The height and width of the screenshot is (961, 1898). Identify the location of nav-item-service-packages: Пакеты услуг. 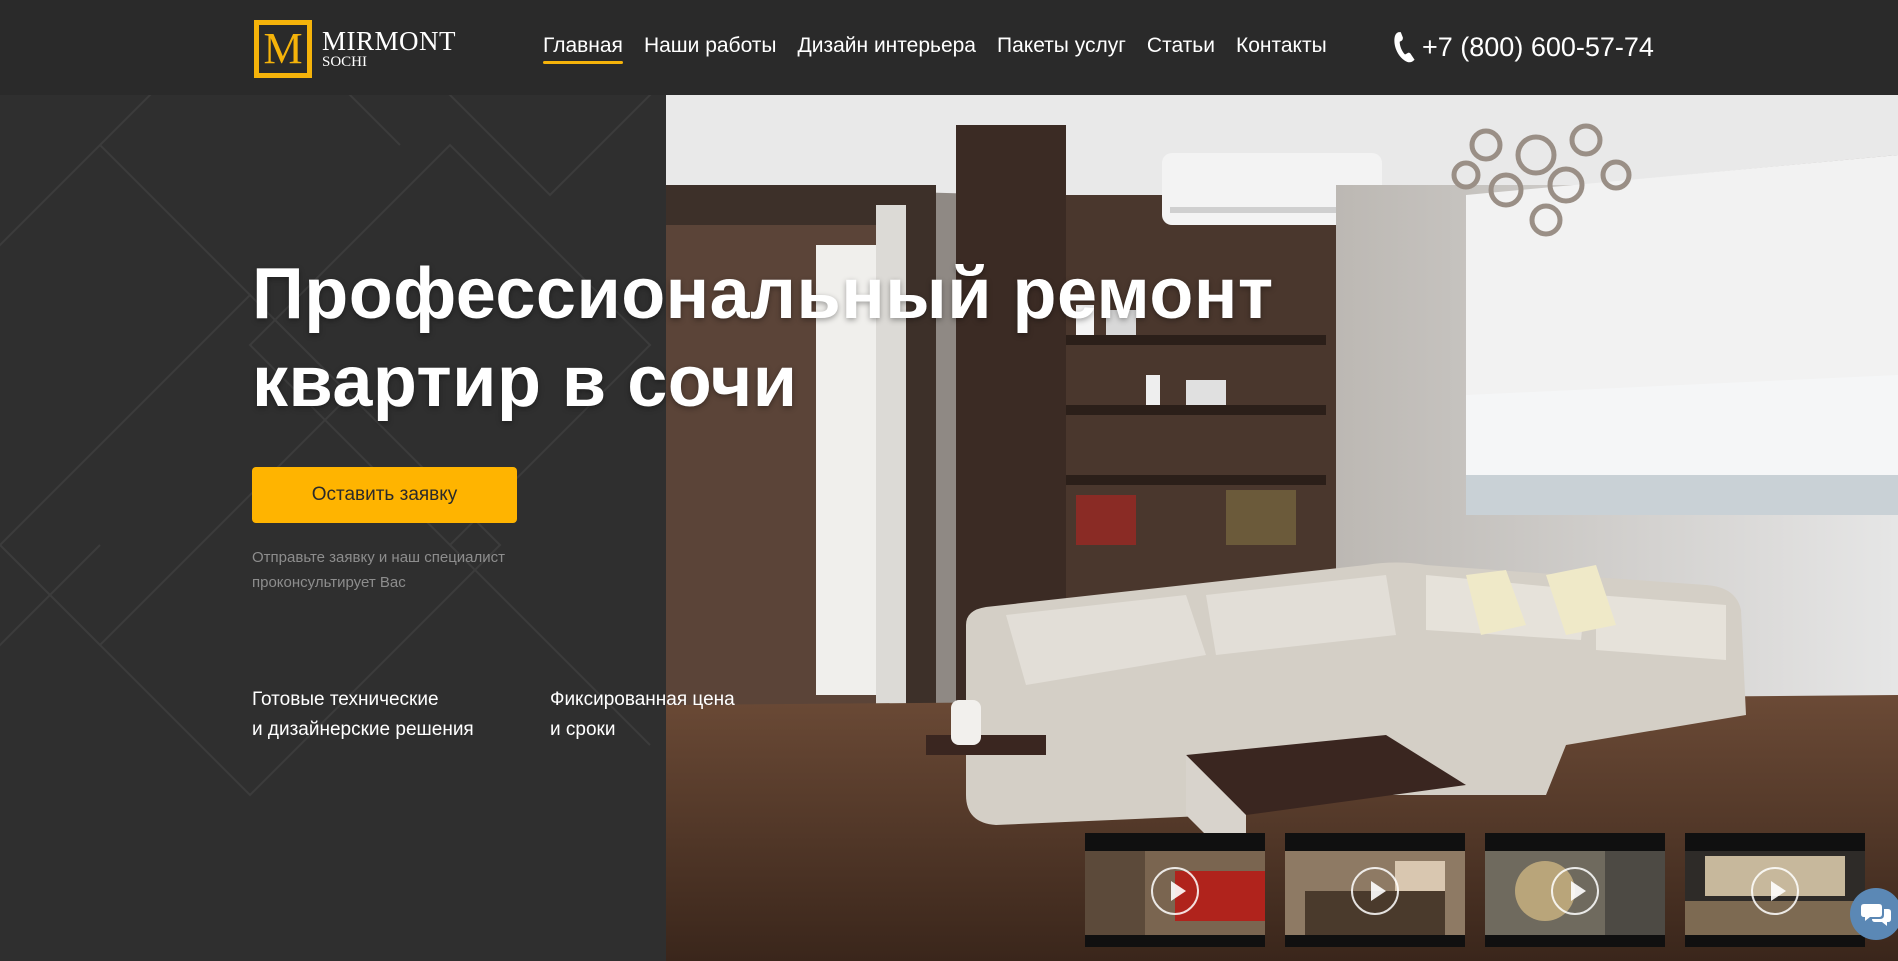
(1061, 49).